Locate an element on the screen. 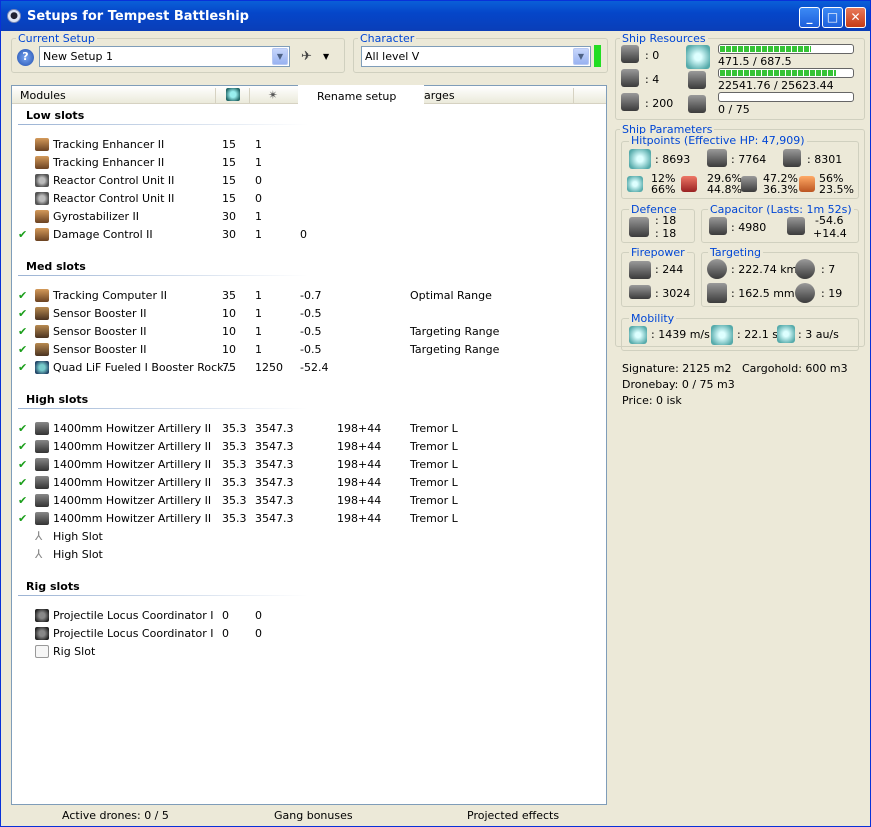 The width and height of the screenshot is (871, 827). window-title: Setups for Tempest Battleship is located at coordinates (138, 16).